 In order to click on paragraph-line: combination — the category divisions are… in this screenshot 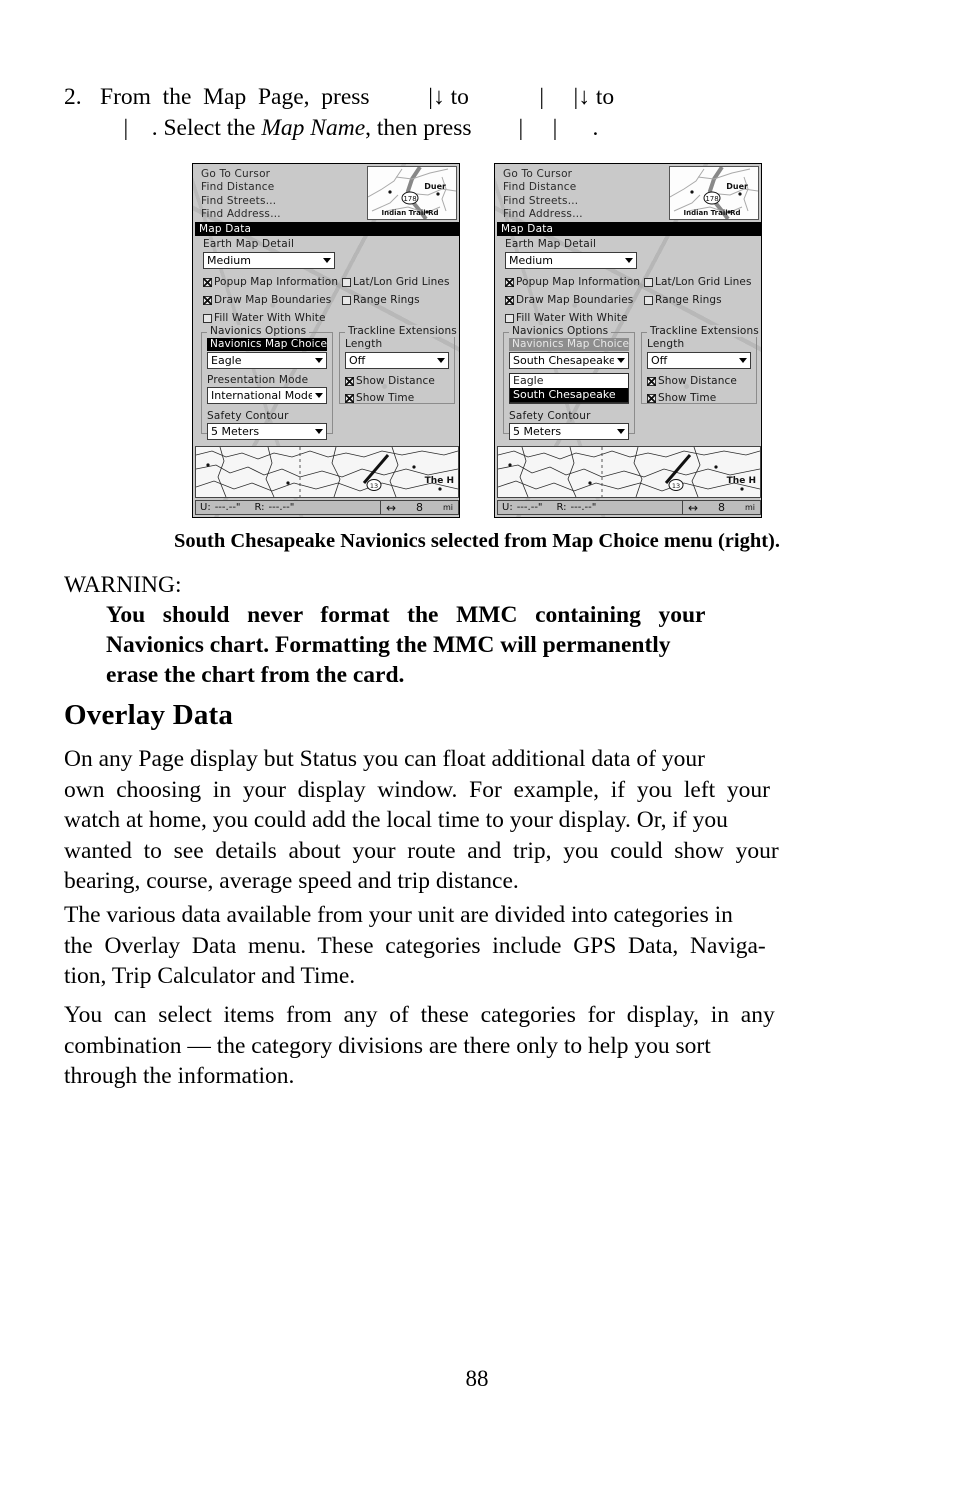, I will do `click(387, 1045)`.